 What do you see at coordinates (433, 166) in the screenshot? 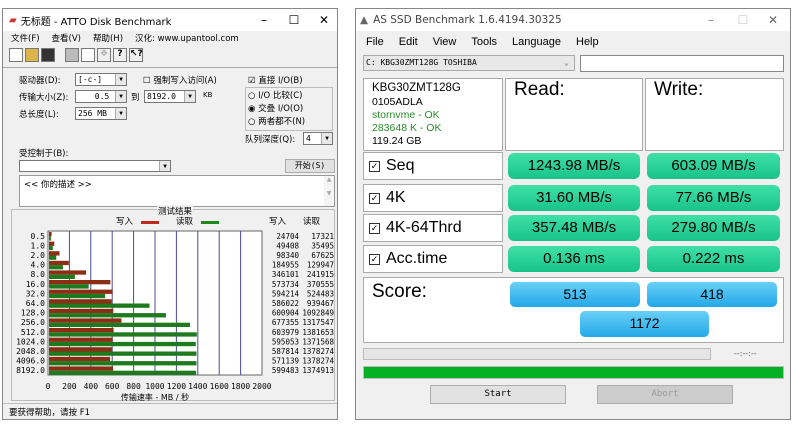
I see `test-row-label: ✓ Seq` at bounding box center [433, 166].